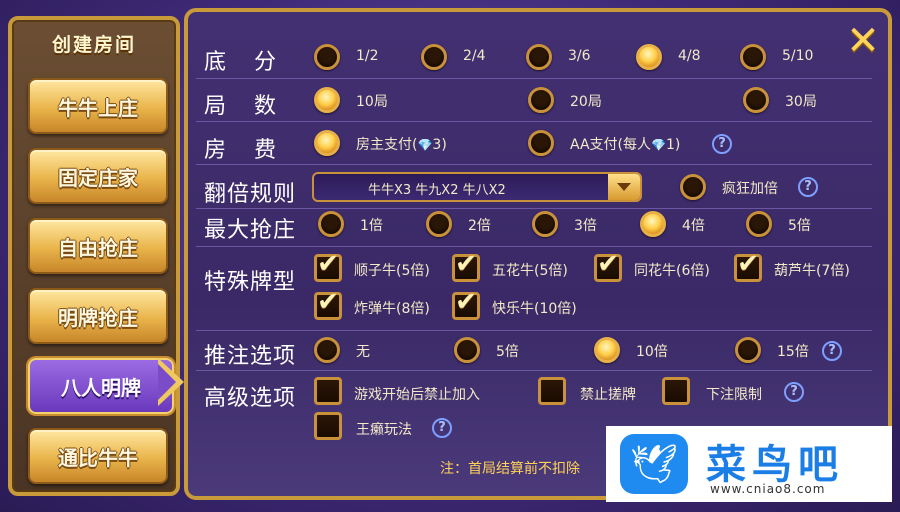  What do you see at coordinates (250, 398) in the screenshot?
I see `advanced-label: 高级选项` at bounding box center [250, 398].